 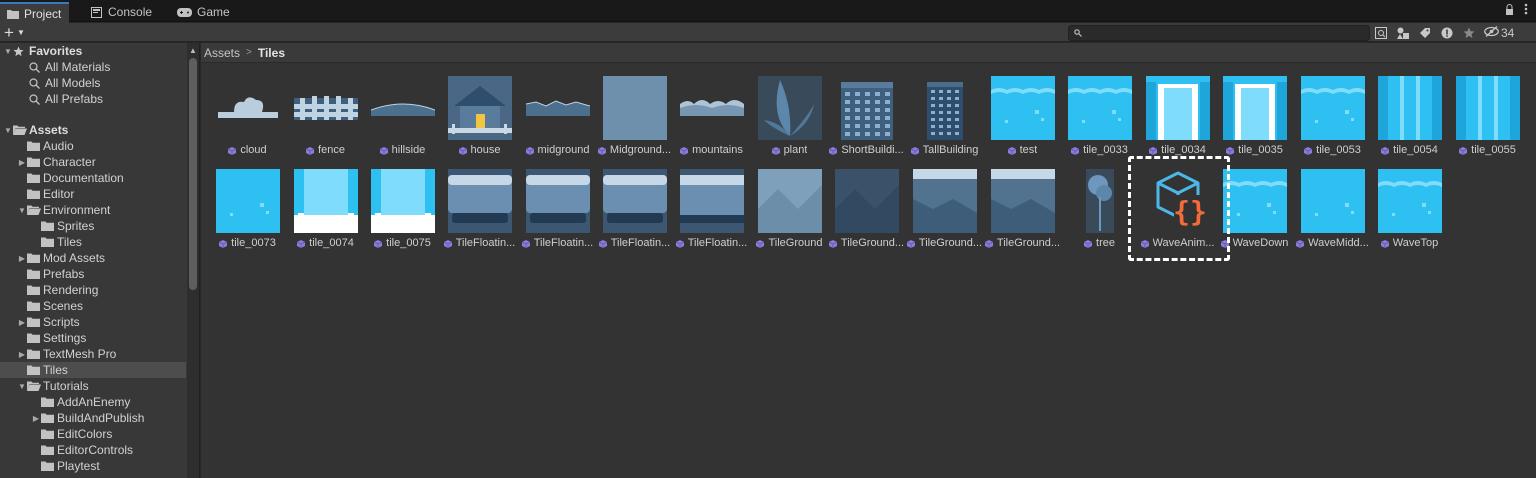 I want to click on label-tag-icon, so click(x=1425, y=32).